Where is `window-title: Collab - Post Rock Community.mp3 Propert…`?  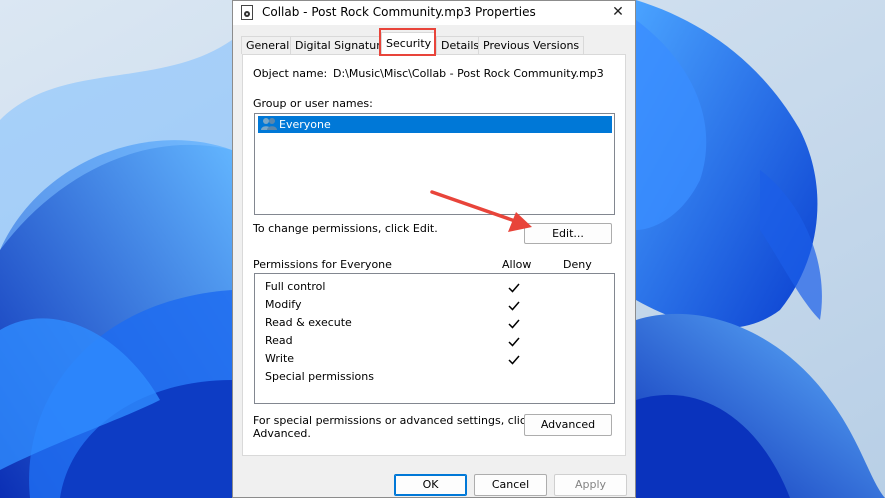 window-title: Collab - Post Rock Community.mp3 Propert… is located at coordinates (399, 12).